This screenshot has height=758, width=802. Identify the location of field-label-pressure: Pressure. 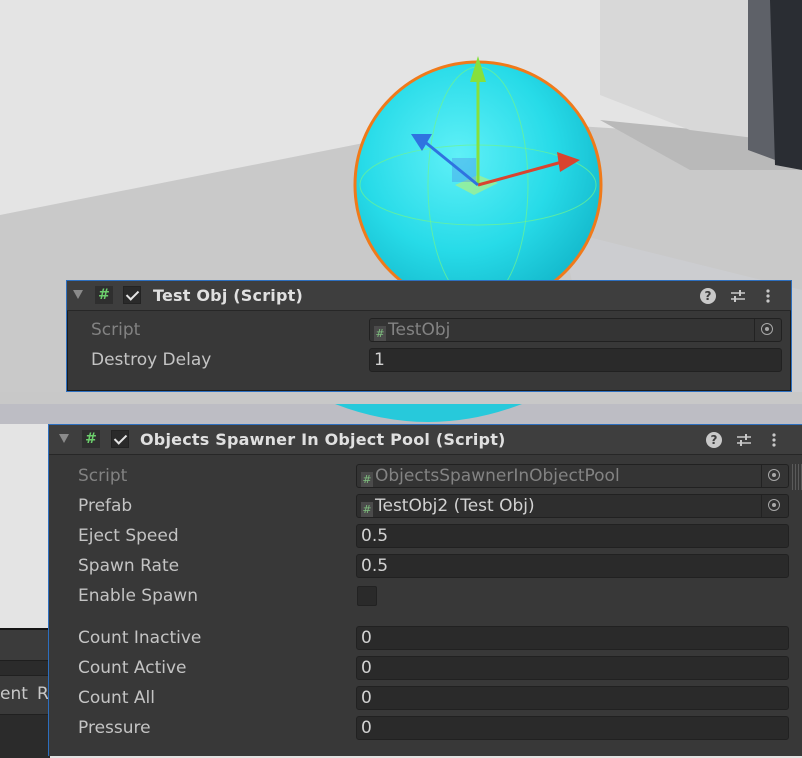
(114, 728).